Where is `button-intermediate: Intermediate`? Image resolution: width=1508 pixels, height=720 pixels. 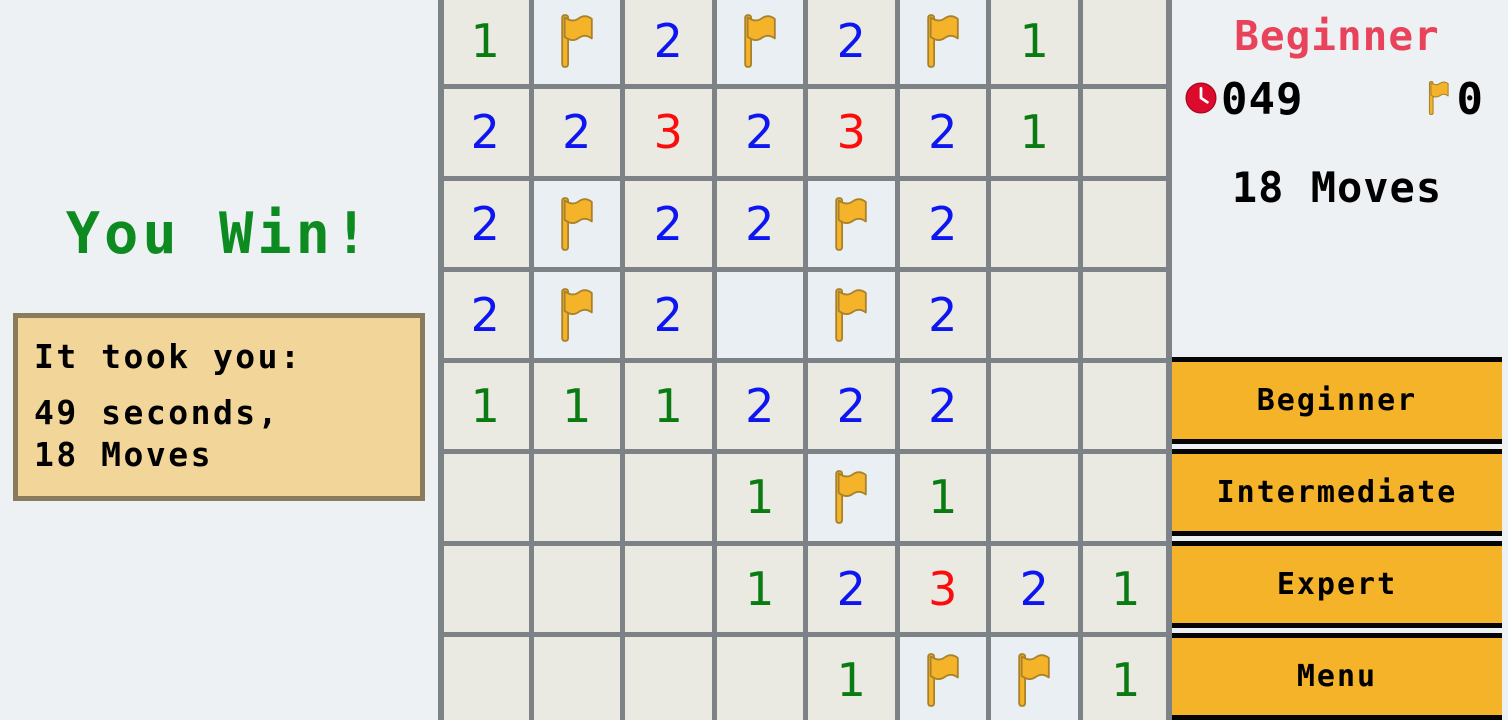 button-intermediate: Intermediate is located at coordinates (1337, 492).